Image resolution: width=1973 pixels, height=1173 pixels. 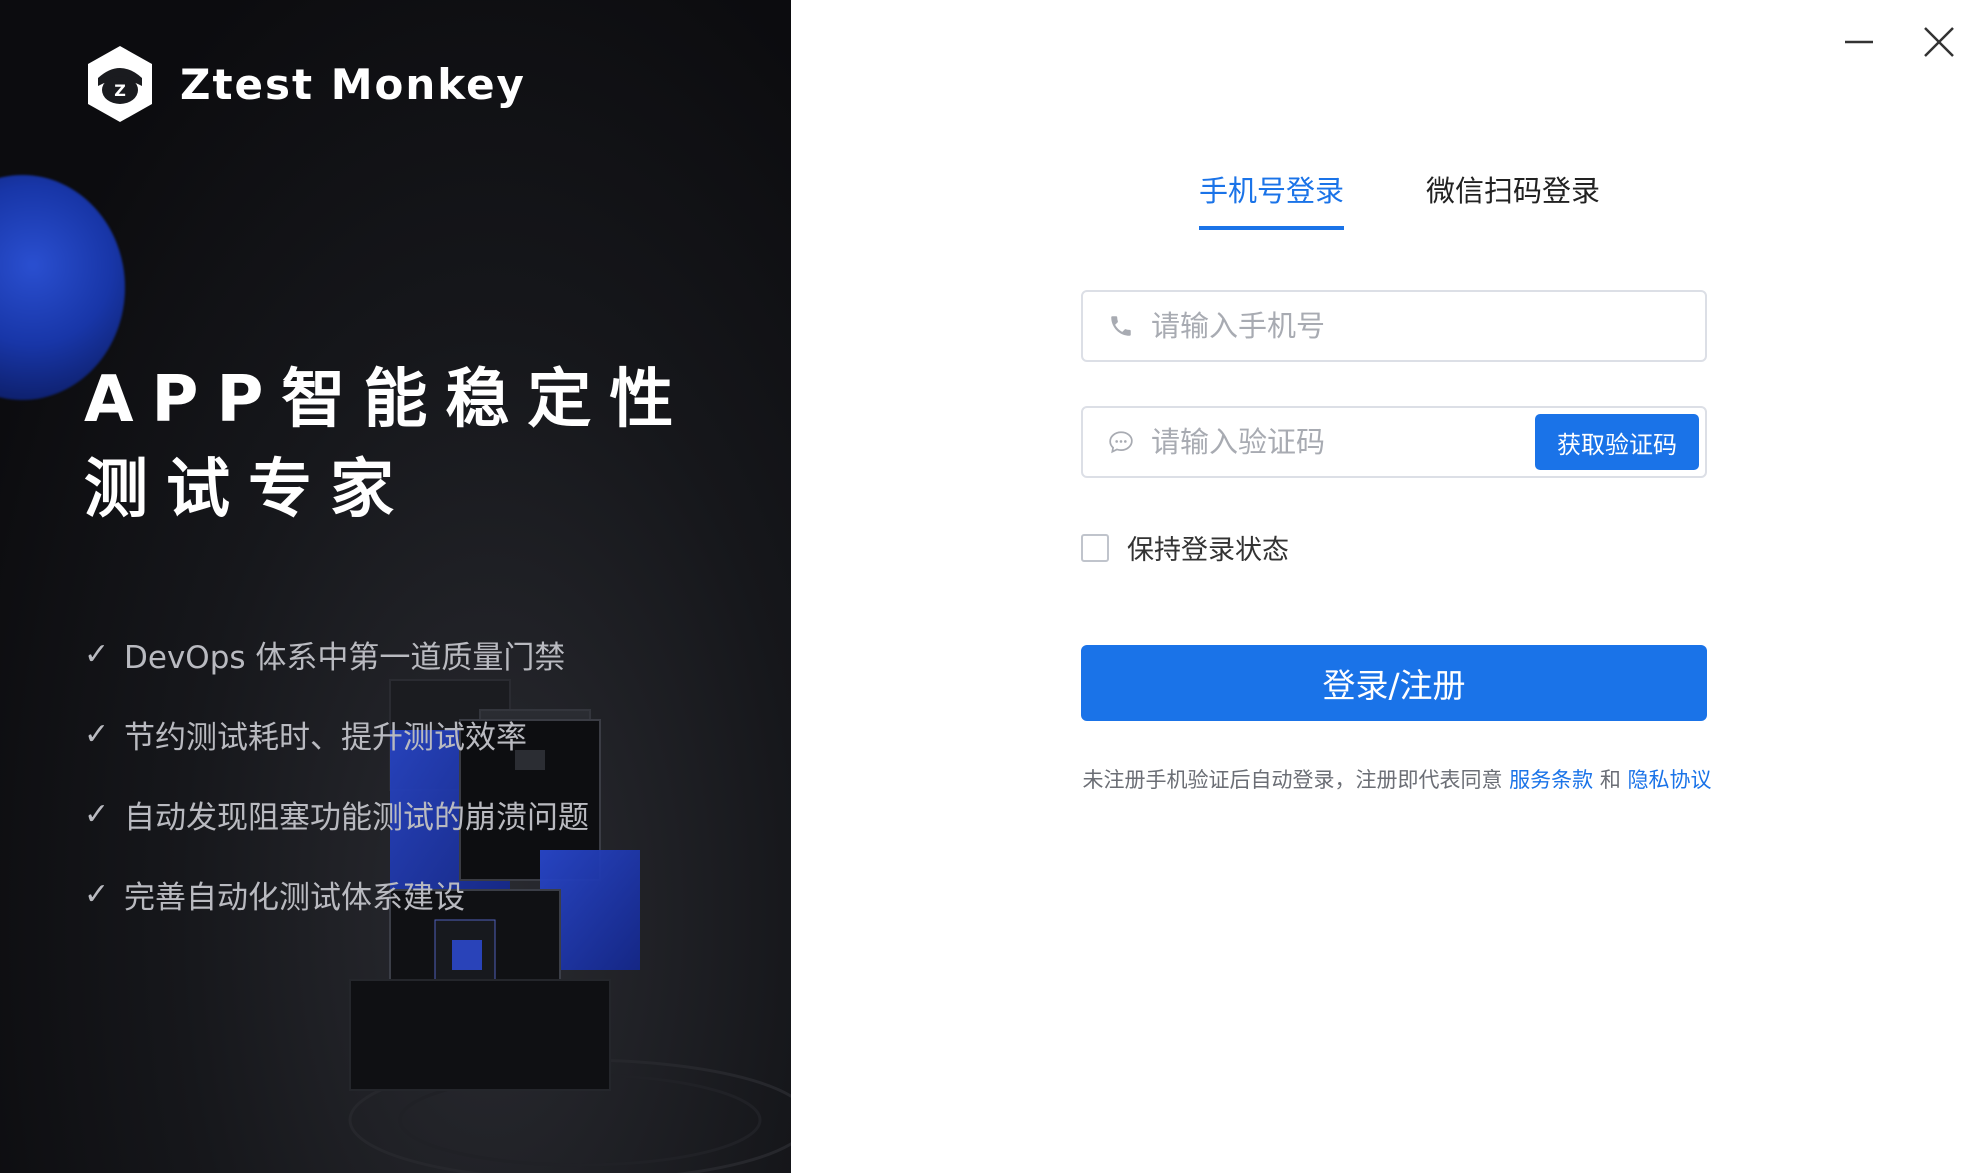 What do you see at coordinates (388, 400) in the screenshot?
I see `headline-line-1: APP智能稳定性` at bounding box center [388, 400].